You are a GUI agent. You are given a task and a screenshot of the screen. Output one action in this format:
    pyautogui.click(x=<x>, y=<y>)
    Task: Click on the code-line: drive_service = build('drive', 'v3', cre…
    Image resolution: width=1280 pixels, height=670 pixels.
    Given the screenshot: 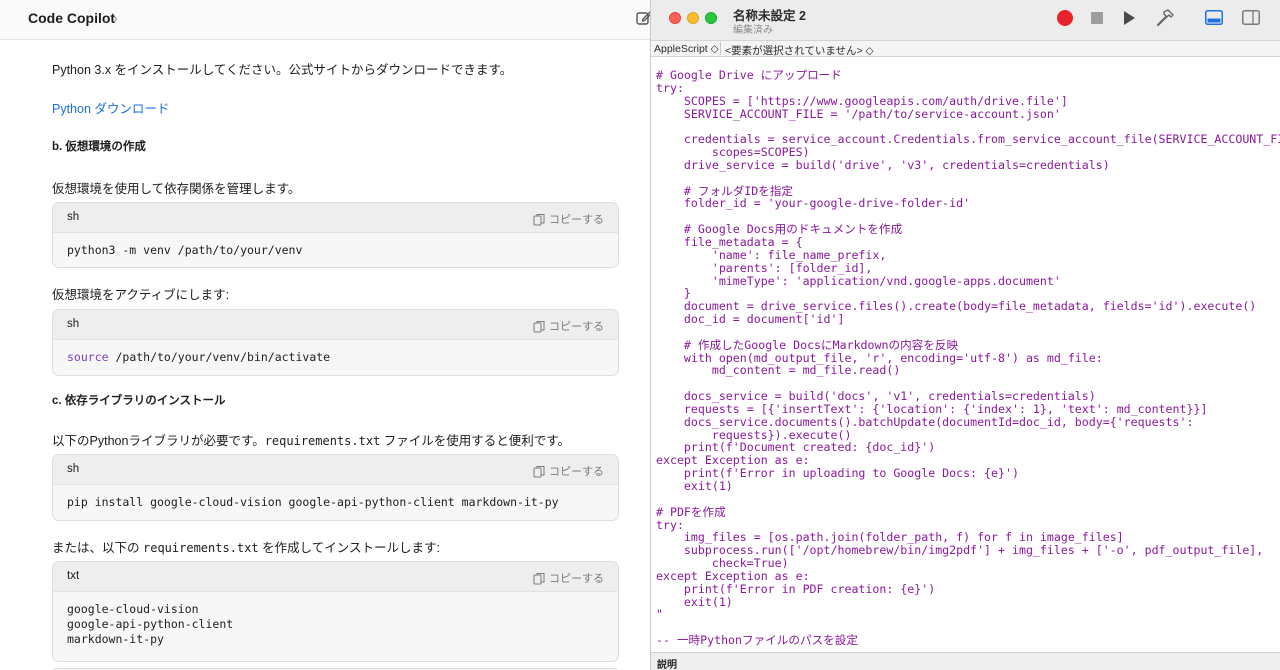 What is the action you would take?
    pyautogui.click(x=968, y=165)
    